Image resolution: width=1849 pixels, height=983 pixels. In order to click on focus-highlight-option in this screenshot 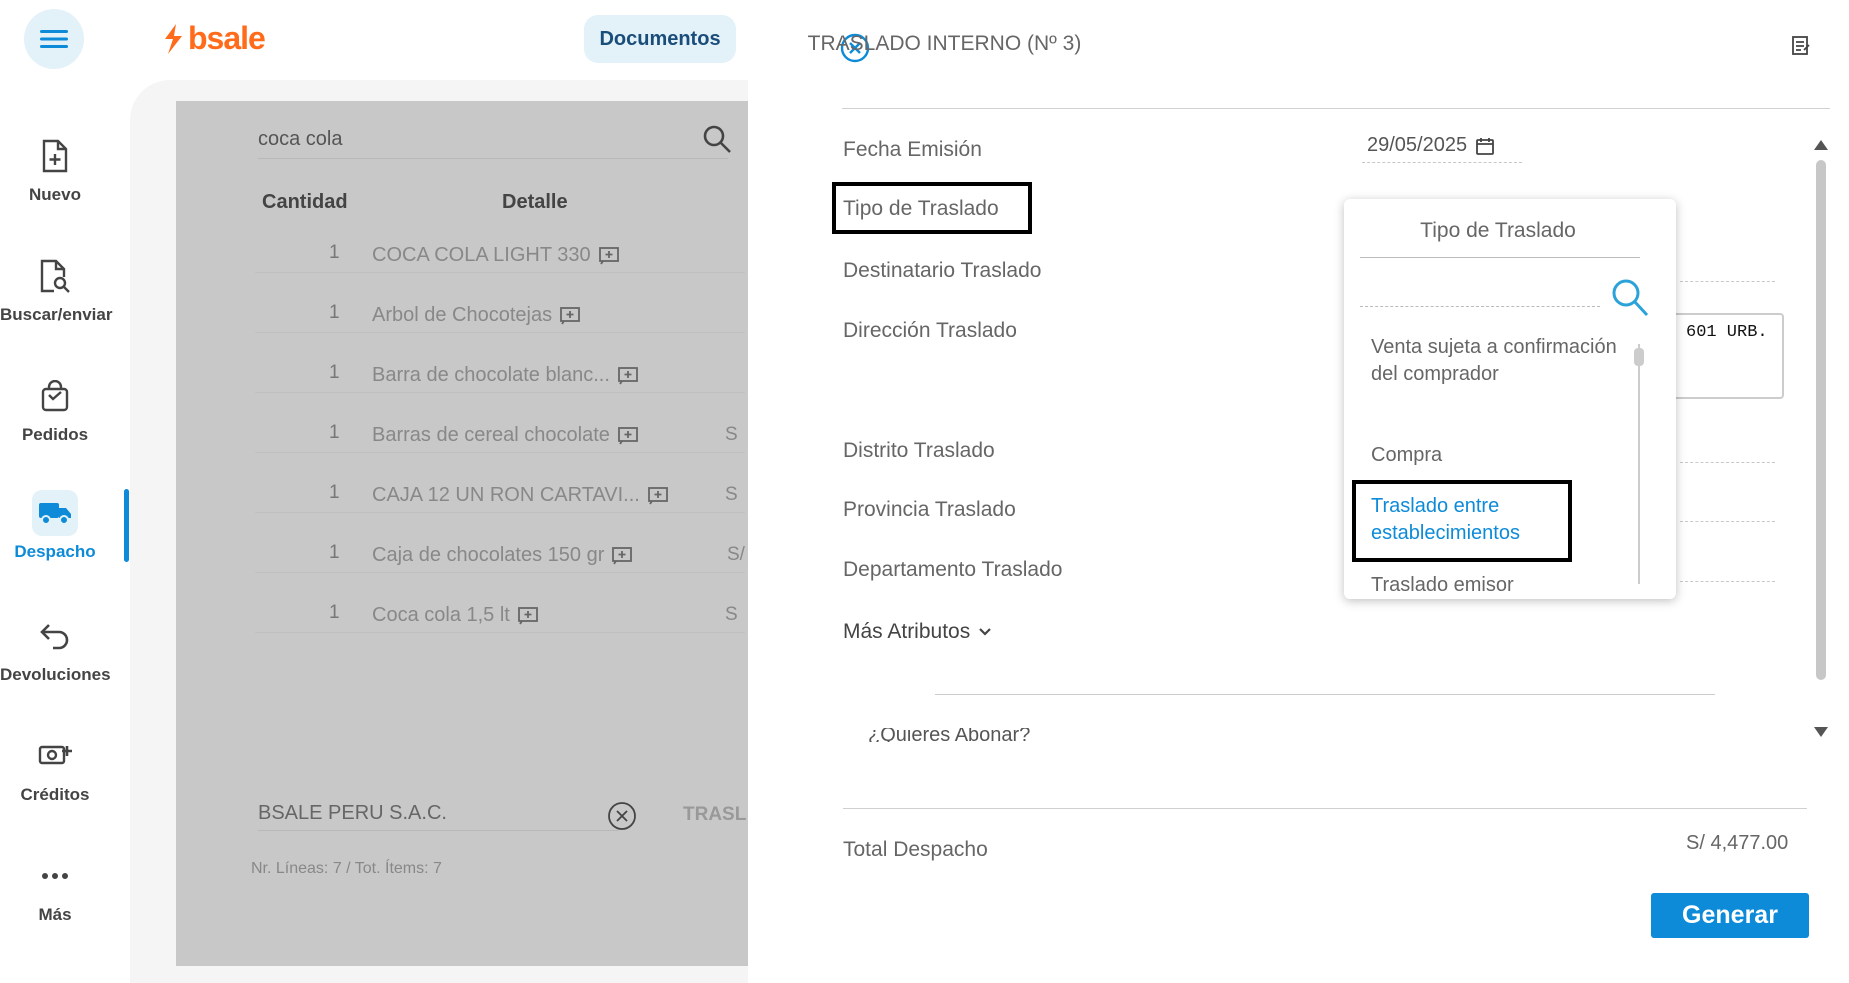, I will do `click(1462, 521)`.